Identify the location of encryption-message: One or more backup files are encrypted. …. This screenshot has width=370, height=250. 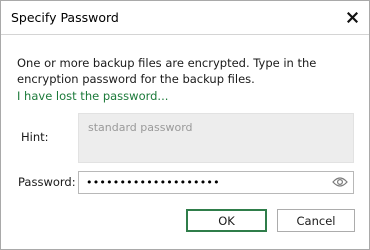
(167, 71).